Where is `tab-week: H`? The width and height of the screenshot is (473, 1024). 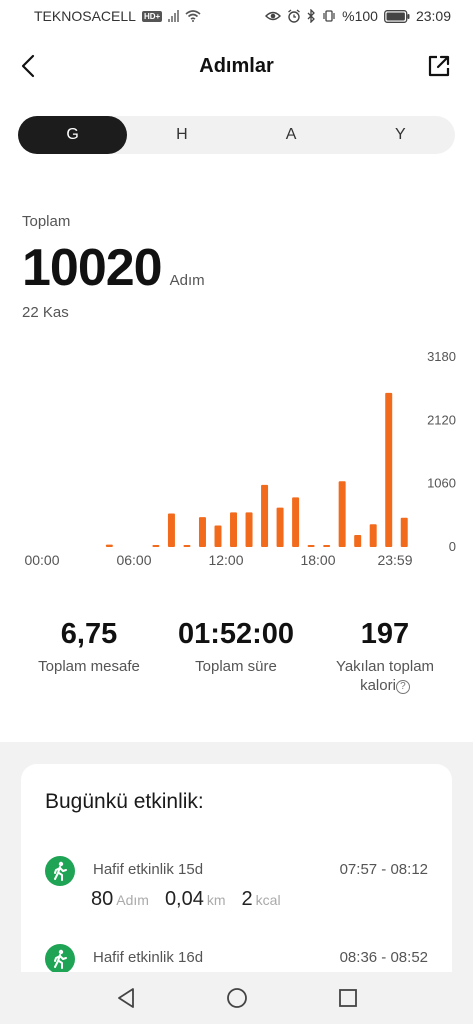 tab-week: H is located at coordinates (181, 135).